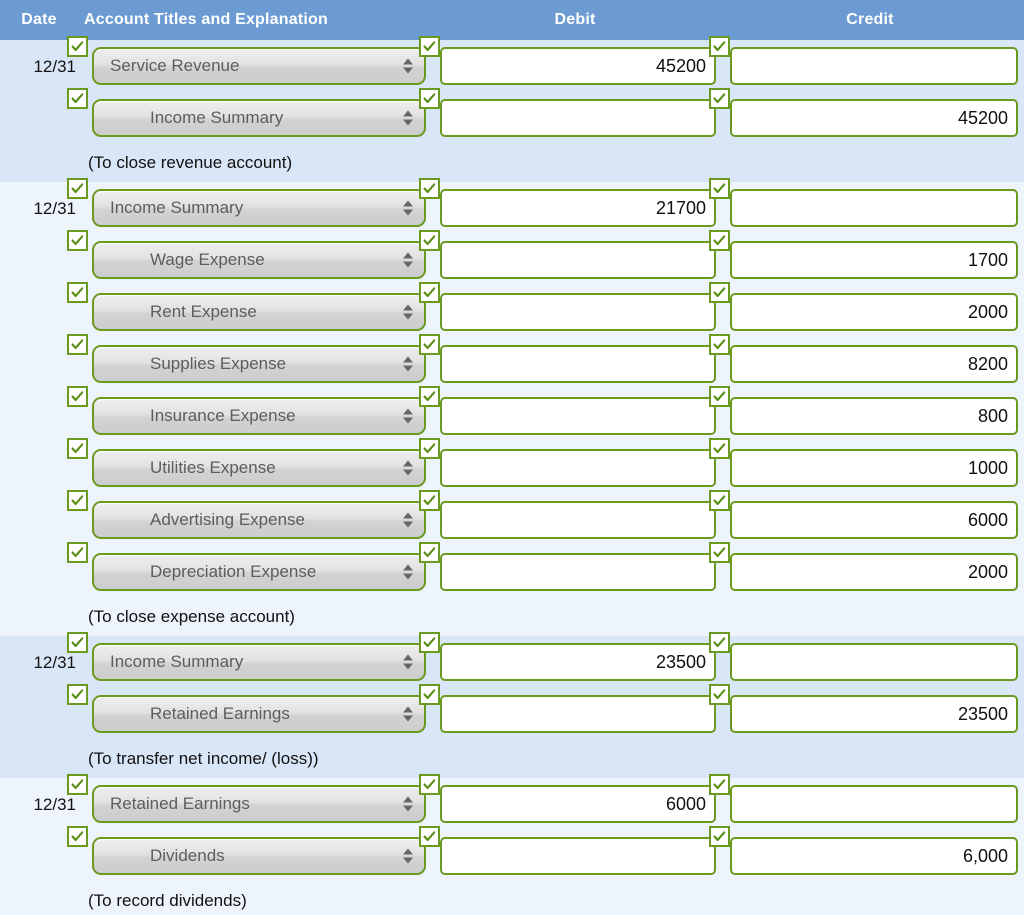 This screenshot has height=915, width=1024. I want to click on account-select: Rent Expense, so click(259, 312).